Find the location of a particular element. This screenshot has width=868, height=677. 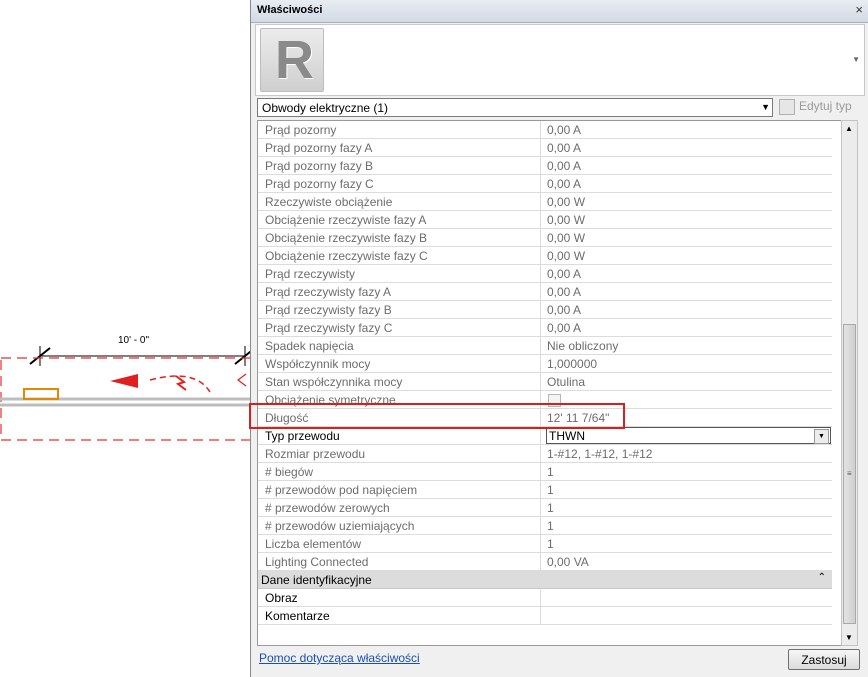

property-row: Liczba elementów 1 is located at coordinates (545, 544).